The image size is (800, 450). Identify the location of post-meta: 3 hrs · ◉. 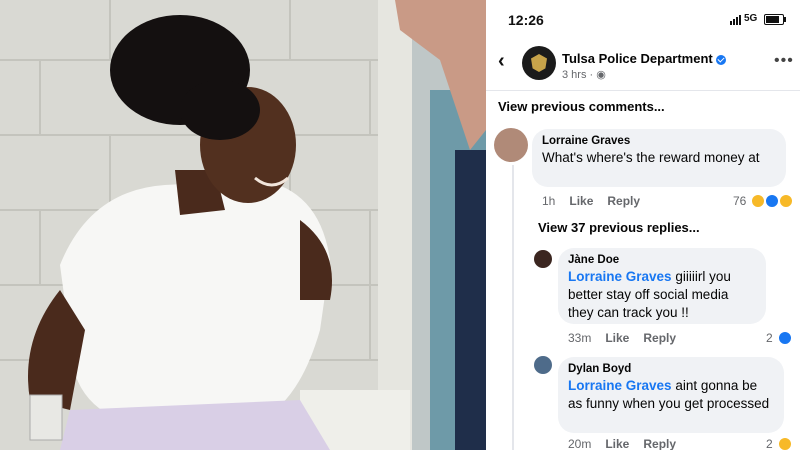
(584, 75).